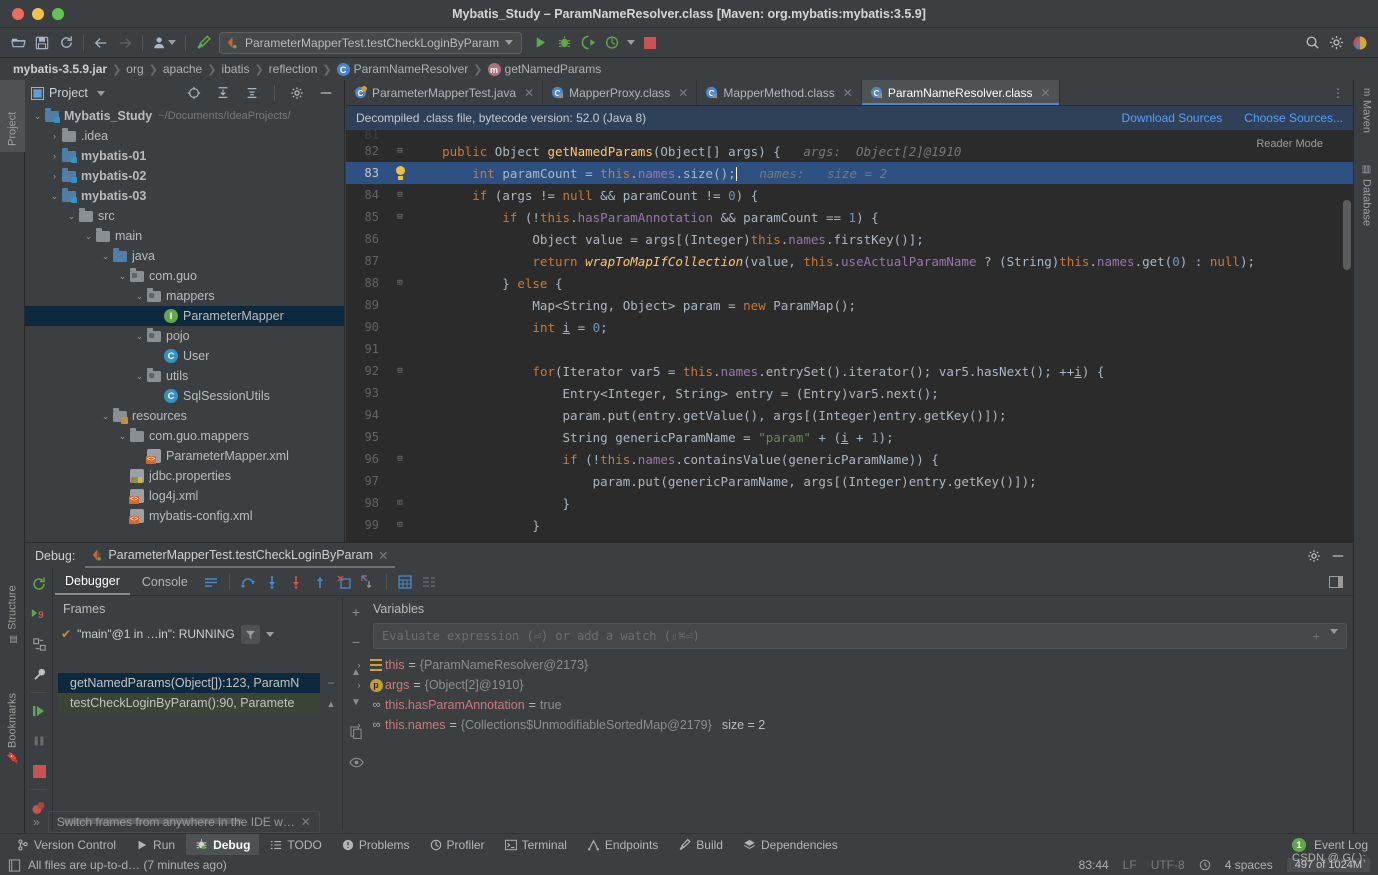 The height and width of the screenshot is (875, 1378). I want to click on statusbar-version-control: Version Control, so click(66, 845).